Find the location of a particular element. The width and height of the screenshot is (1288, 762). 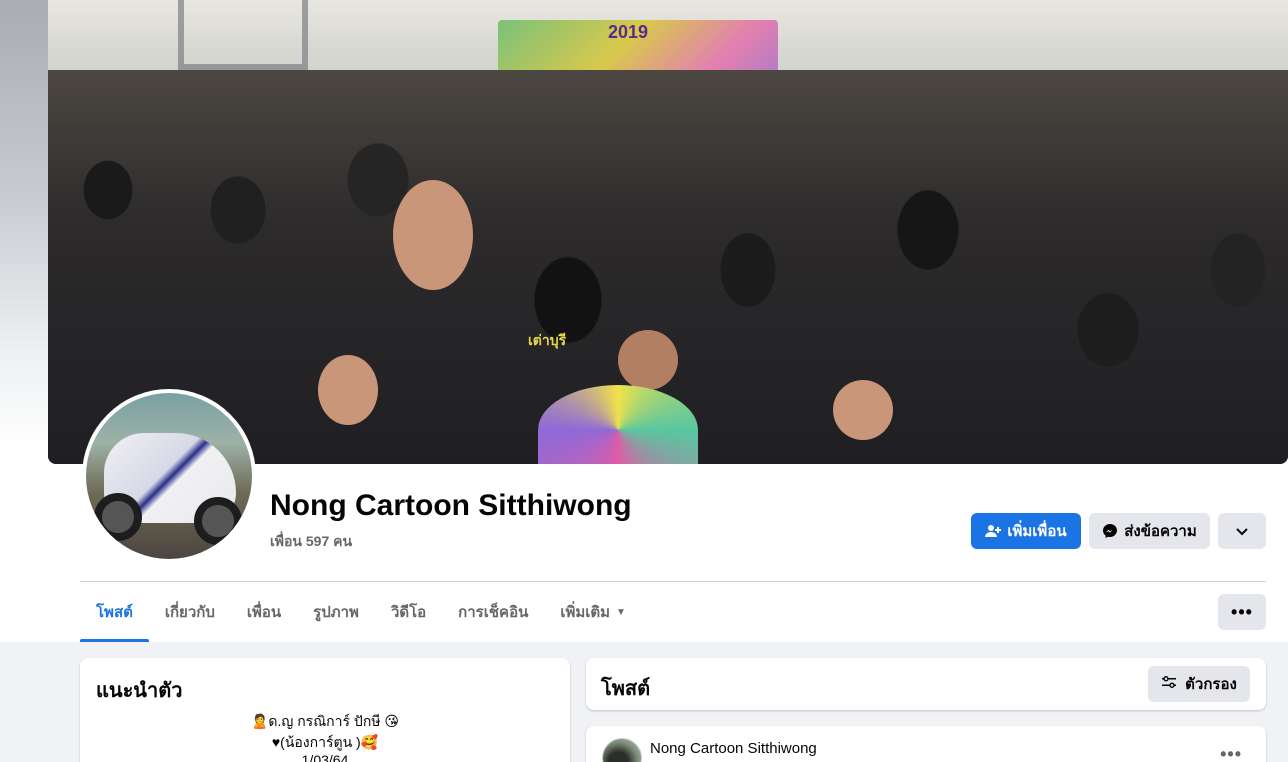

bio-line: 🙎ด.ญ กรณิการ์ ปักษี 😘 is located at coordinates (325, 721).